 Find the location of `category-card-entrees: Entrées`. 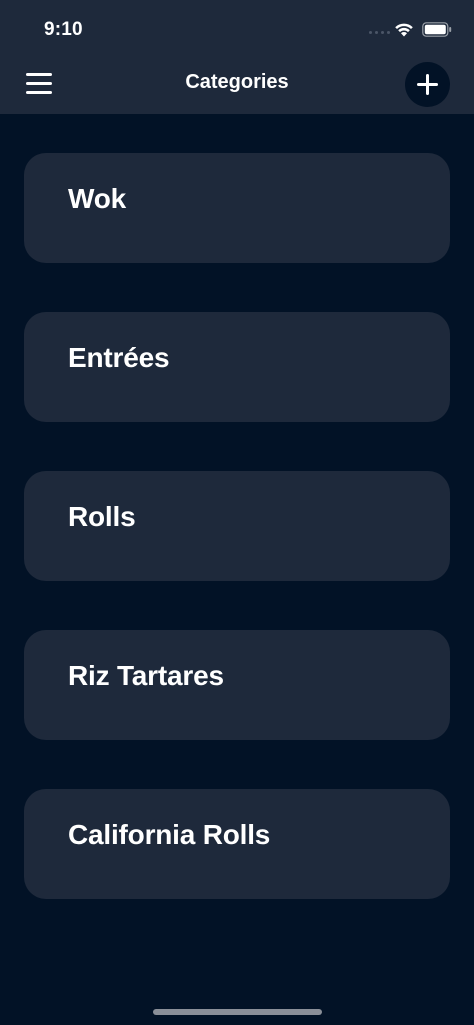

category-card-entrees: Entrées is located at coordinates (237, 367).